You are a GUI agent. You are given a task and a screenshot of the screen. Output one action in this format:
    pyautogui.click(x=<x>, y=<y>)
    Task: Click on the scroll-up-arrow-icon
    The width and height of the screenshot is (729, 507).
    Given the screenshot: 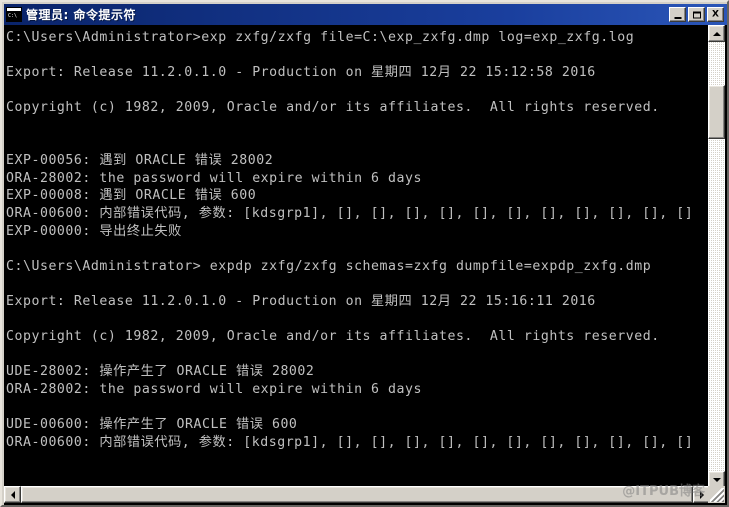 What is the action you would take?
    pyautogui.click(x=716, y=33)
    